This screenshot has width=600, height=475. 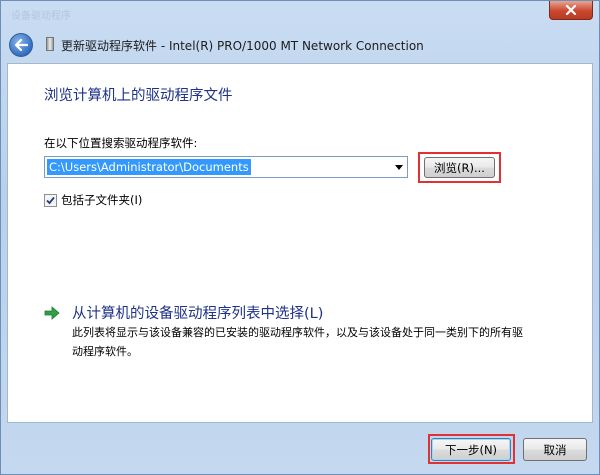 I want to click on back-arrow-icon, so click(x=21, y=45).